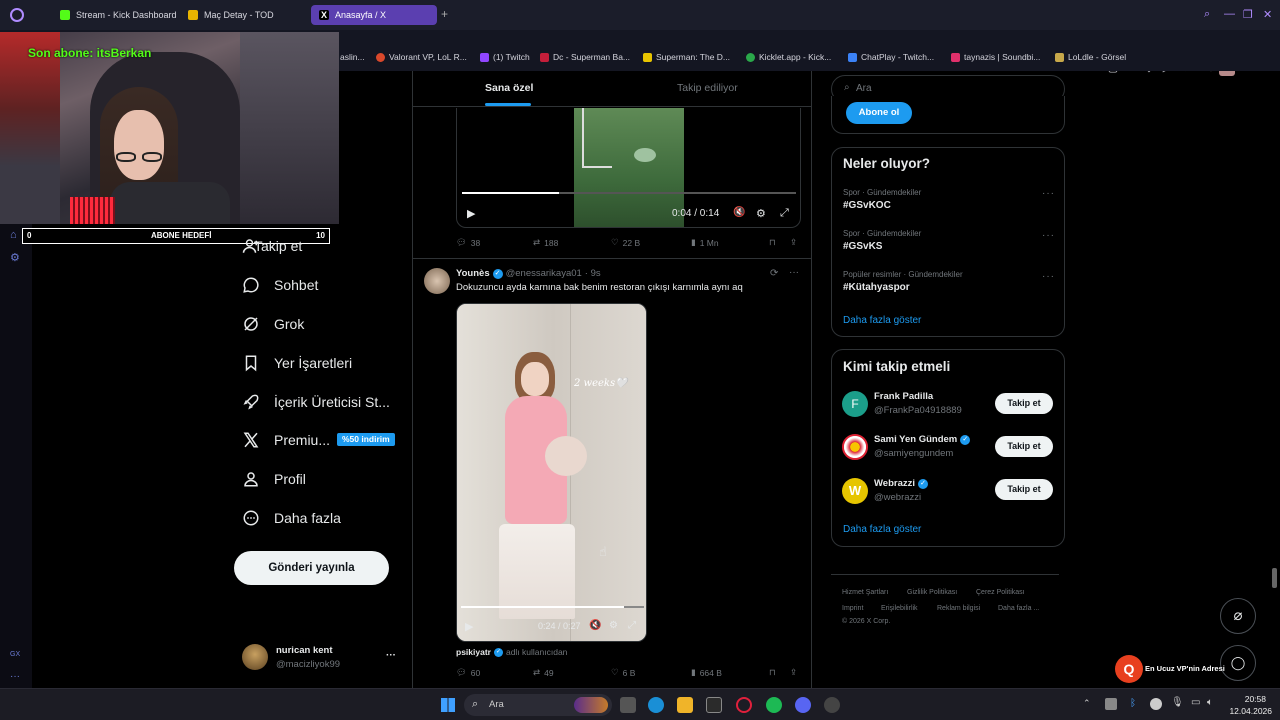 The image size is (1280, 720). I want to click on microphone-icon: 🎙︎, so click(1177, 702).